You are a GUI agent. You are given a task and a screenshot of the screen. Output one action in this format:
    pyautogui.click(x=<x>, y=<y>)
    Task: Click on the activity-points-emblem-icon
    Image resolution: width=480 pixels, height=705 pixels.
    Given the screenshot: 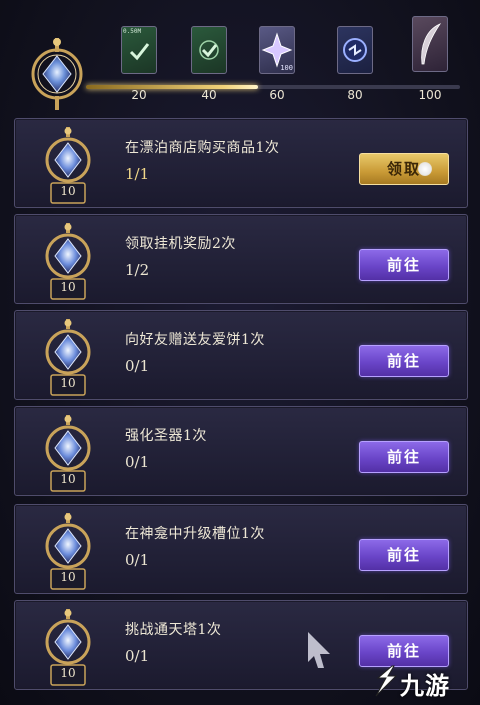 What is the action you would take?
    pyautogui.click(x=57, y=74)
    